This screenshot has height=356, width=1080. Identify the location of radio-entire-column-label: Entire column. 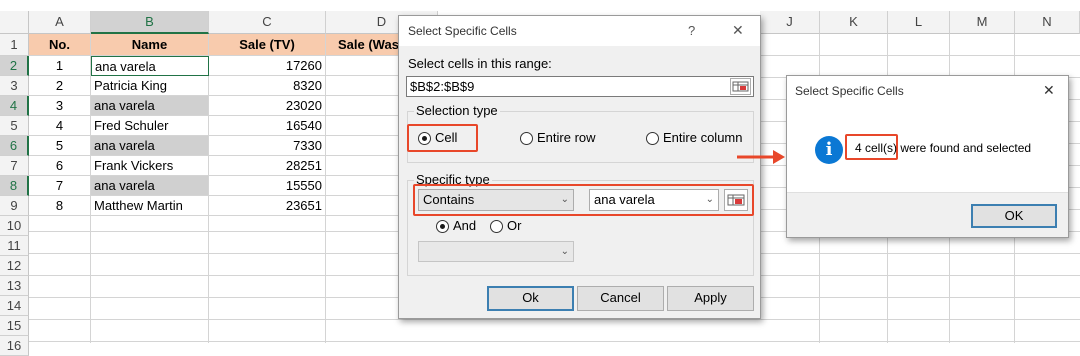
(702, 137).